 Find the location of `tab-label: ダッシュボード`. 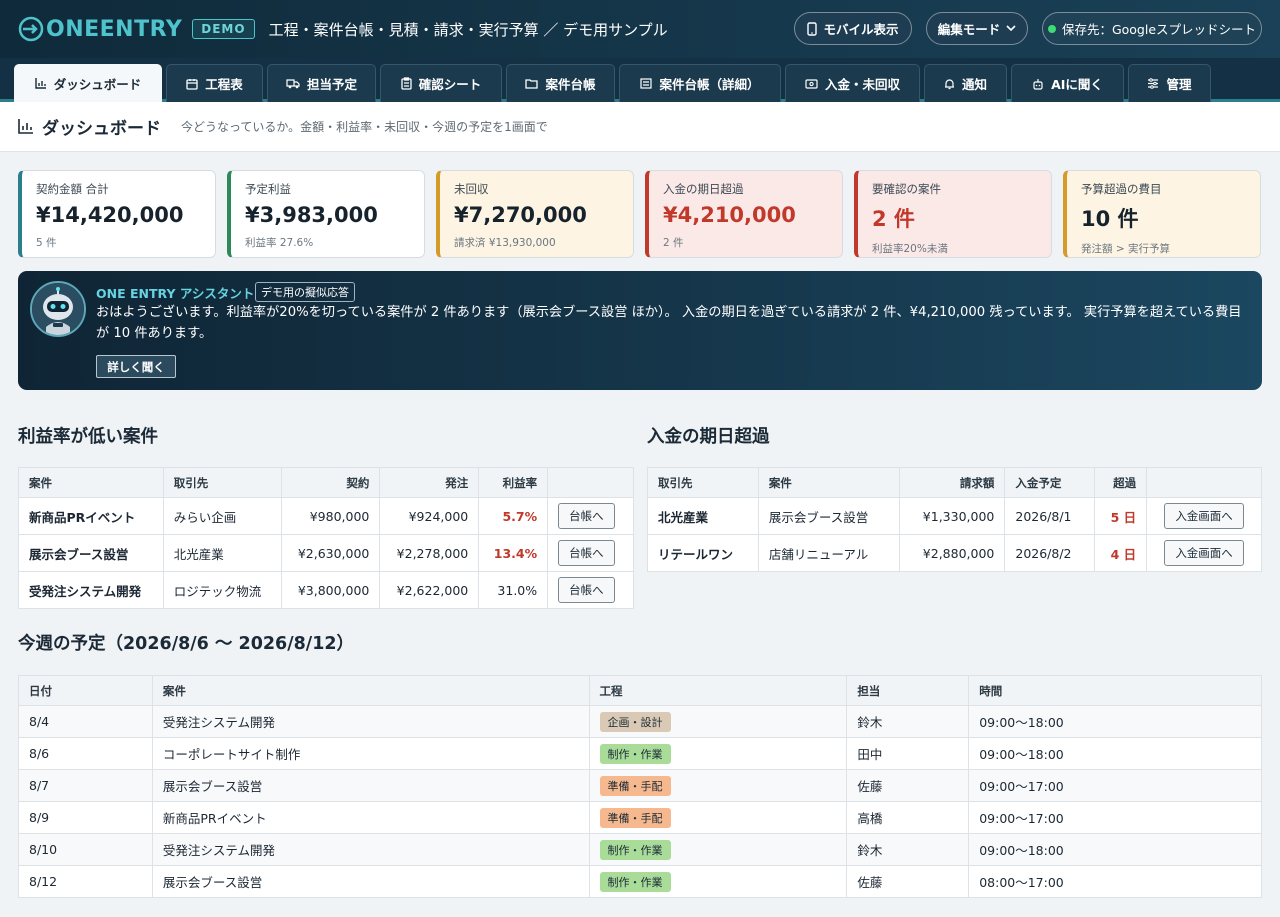

tab-label: ダッシュボード is located at coordinates (97, 84).